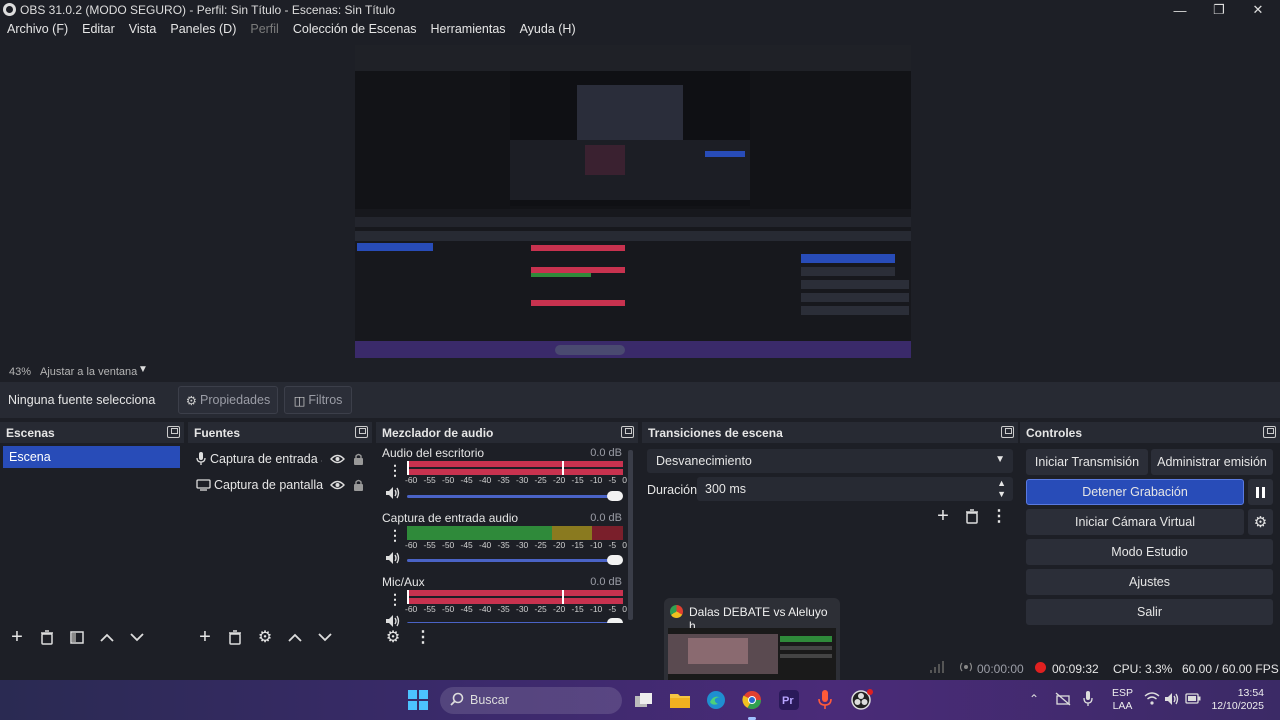 The image size is (1280, 720). I want to click on start-virtual-camera-button: Iniciar Cámara Virtual, so click(1135, 522).